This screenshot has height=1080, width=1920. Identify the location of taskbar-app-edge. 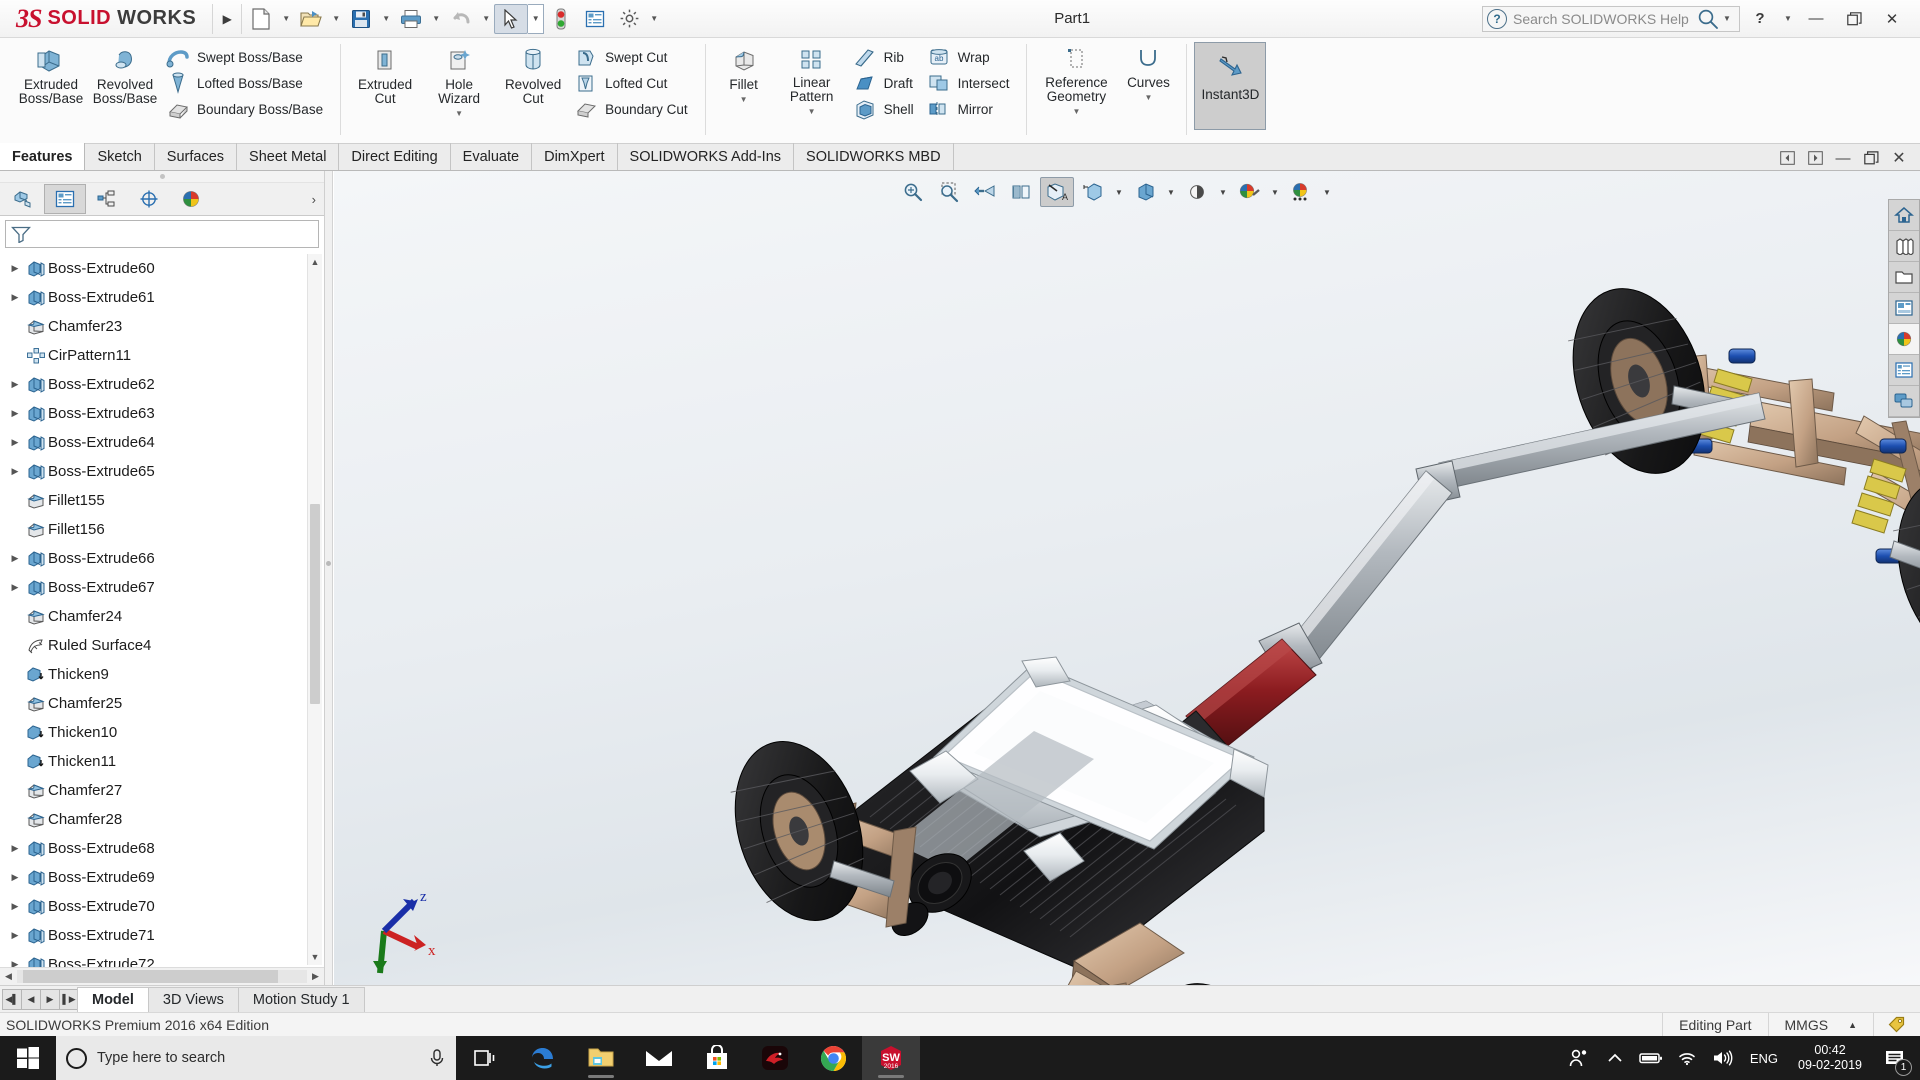
(543, 1058).